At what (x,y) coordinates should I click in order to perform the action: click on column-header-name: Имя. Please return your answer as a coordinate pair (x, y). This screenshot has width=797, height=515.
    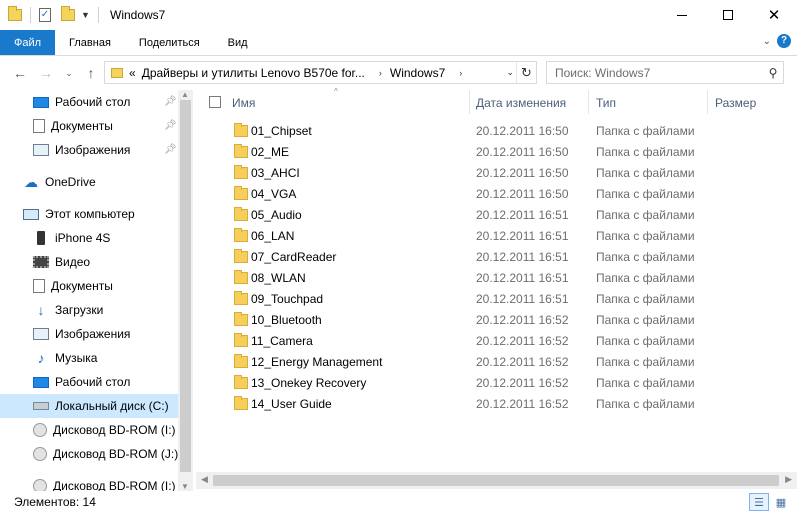
    Looking at the image, I should click on (243, 103).